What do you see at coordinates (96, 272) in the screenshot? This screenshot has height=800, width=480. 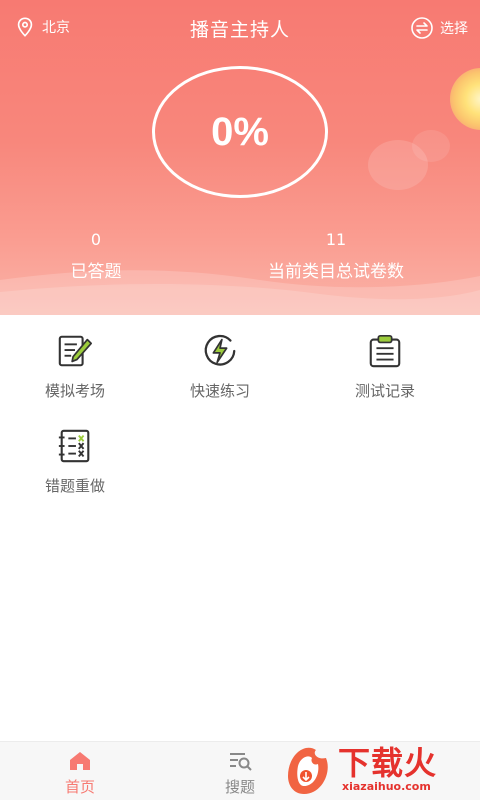 I see `answered-label: 已答题` at bounding box center [96, 272].